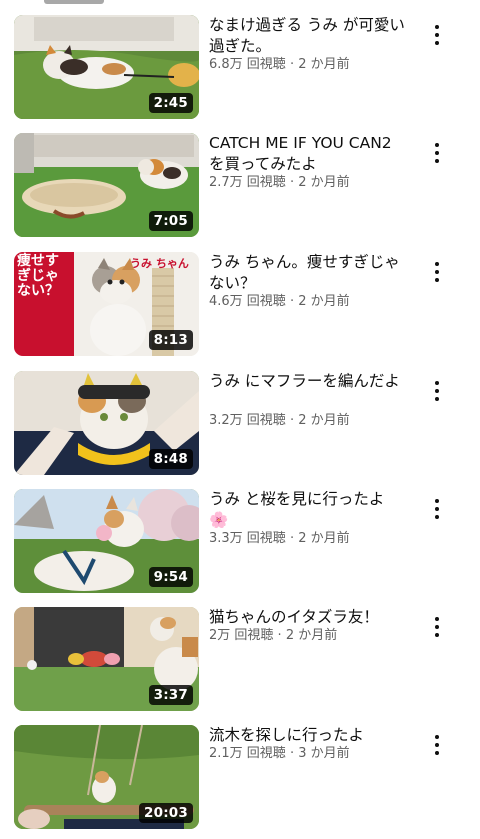 This screenshot has width=480, height=839. Describe the element at coordinates (240, 659) in the screenshot. I see `video-item: 3:37 猫ちゃんのイタズラ友！ 2万 回視聴 · 2 か月前` at that location.